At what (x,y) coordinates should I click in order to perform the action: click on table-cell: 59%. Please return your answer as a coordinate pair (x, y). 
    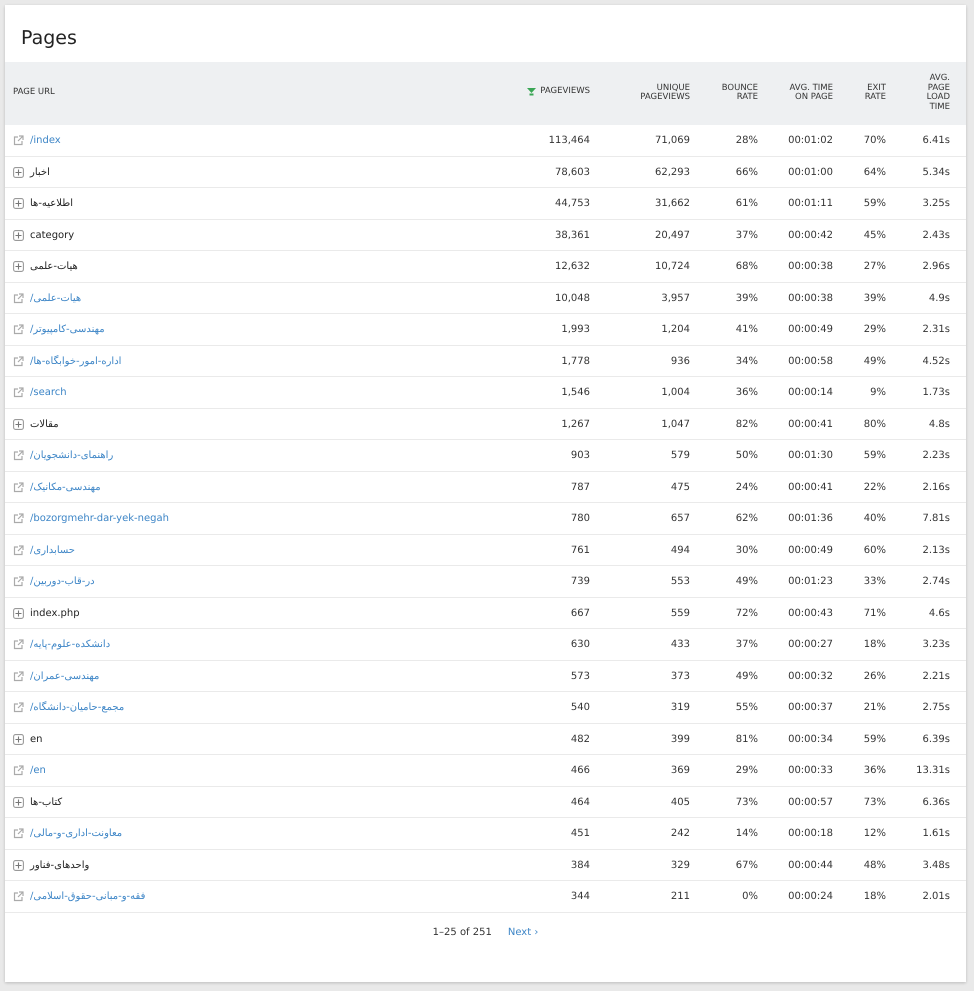
    Looking at the image, I should click on (875, 456).